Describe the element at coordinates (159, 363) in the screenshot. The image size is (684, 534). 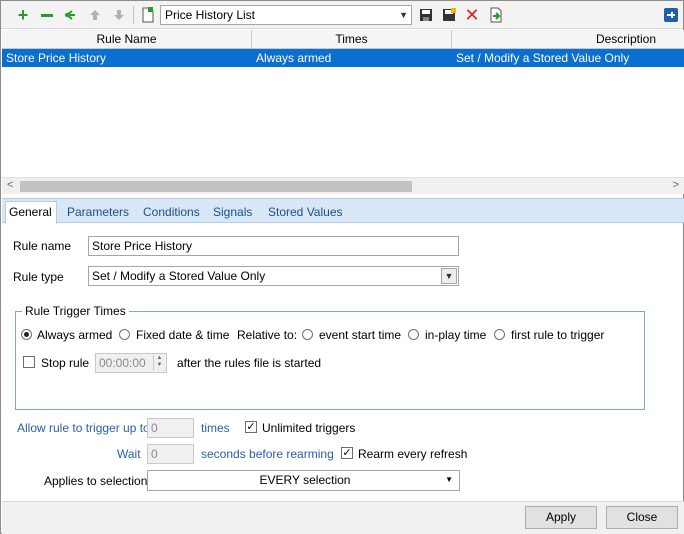
I see `spinner-icon: ▲ ▼` at that location.